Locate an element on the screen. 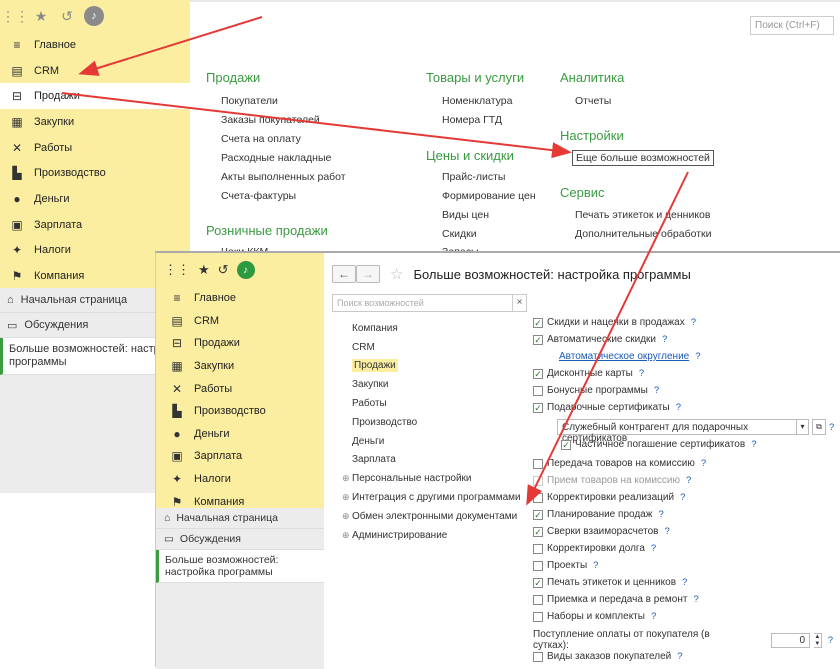 The image size is (840, 669). option-sales-planning: ✓ Планирование продаж? is located at coordinates (598, 514).